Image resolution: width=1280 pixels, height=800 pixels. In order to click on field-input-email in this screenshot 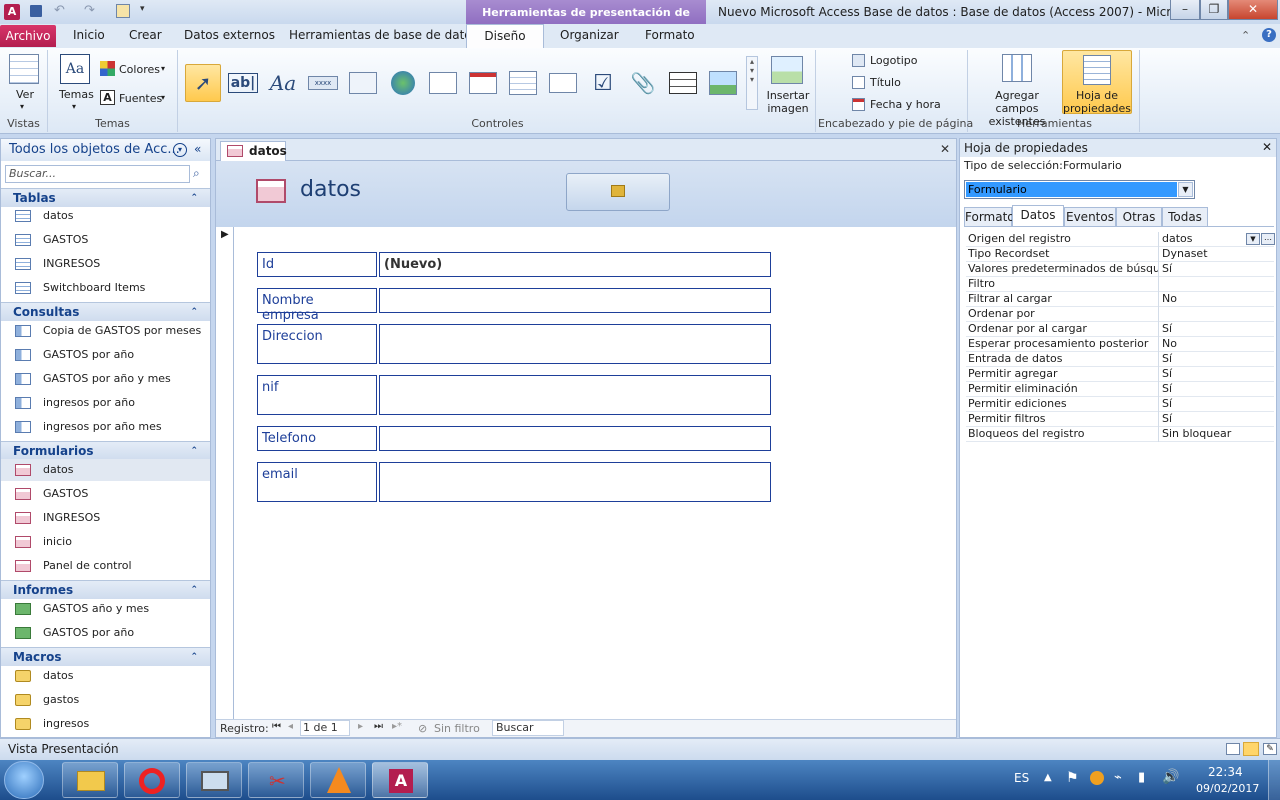, I will do `click(575, 482)`.